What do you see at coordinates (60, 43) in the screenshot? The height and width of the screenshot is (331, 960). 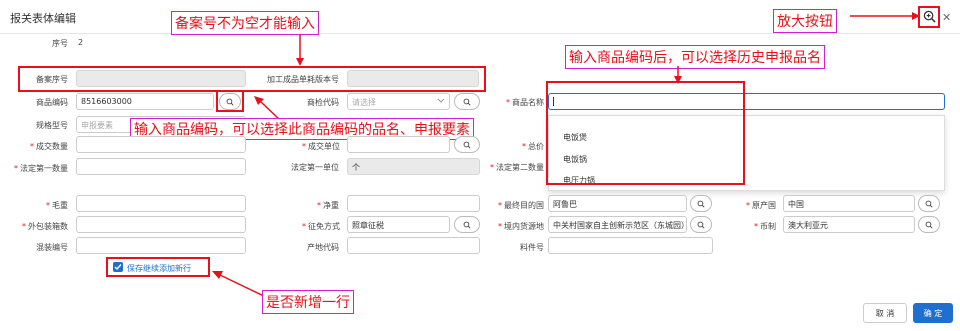 I see `seq-label: 序号` at bounding box center [60, 43].